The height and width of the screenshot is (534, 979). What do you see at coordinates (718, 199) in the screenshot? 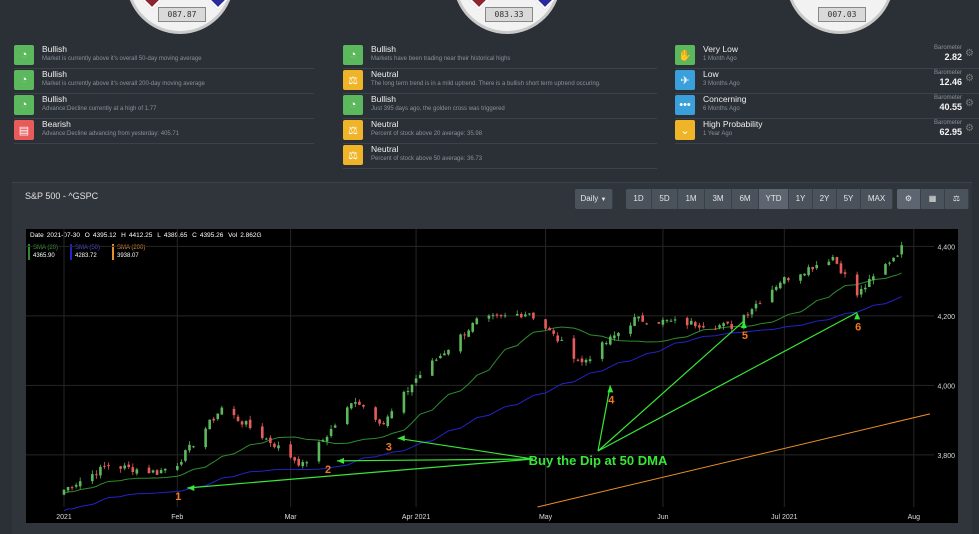
I see `range-button-3m: 3M` at bounding box center [718, 199].